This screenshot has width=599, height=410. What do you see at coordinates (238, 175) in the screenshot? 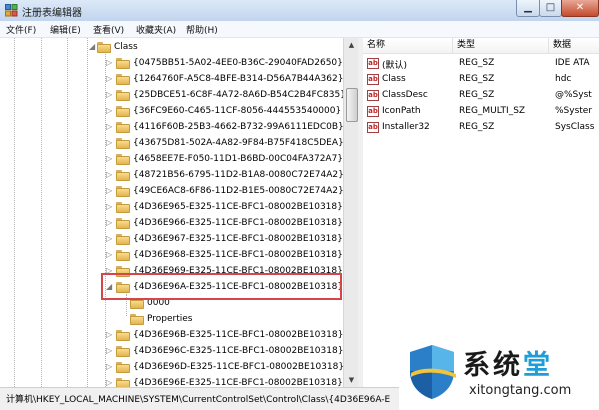
I see `tree-node-label: {48721B56-6795-11D2-B1A8-0080C72E74A2}` at bounding box center [238, 175].